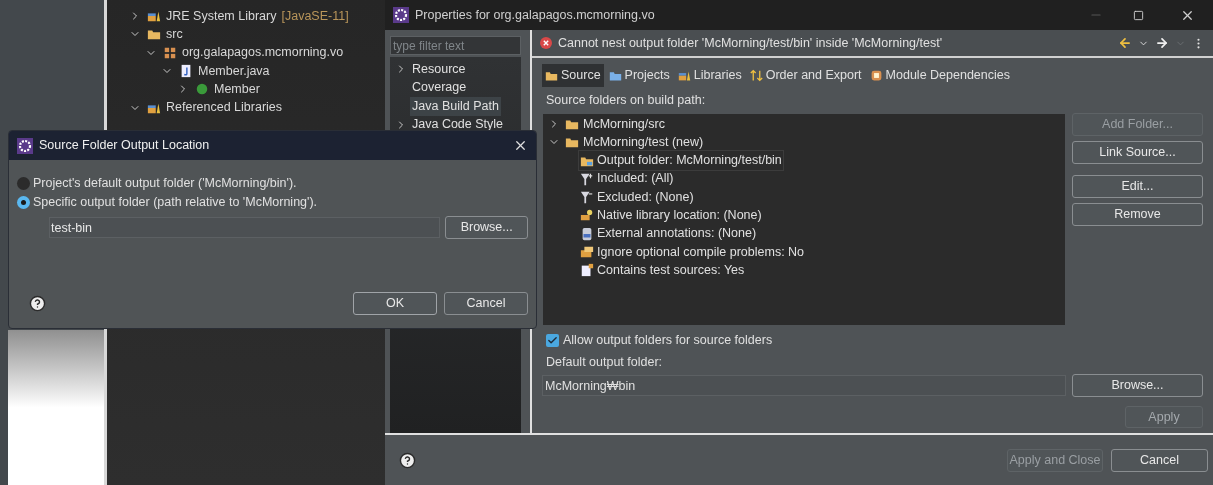 This screenshot has width=1213, height=485. What do you see at coordinates (520, 145) in the screenshot?
I see `close-icon` at bounding box center [520, 145].